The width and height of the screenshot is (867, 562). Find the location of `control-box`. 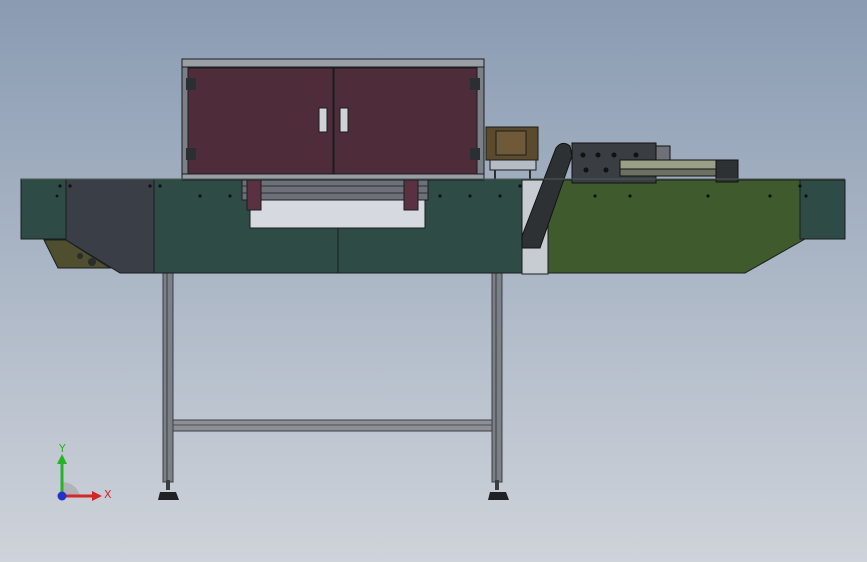

control-box is located at coordinates (512, 153).